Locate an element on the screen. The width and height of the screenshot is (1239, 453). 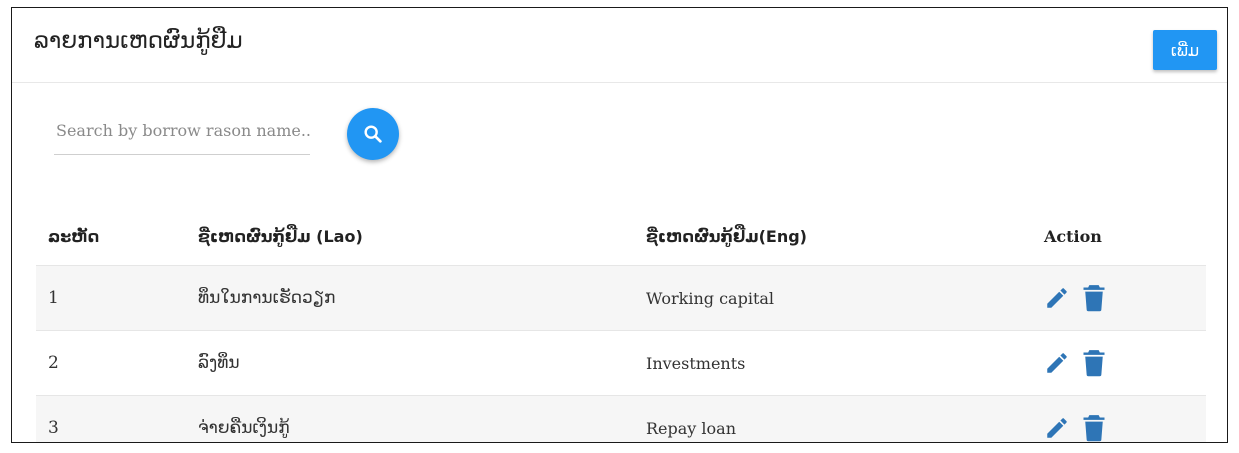
search-field is located at coordinates (184, 131).